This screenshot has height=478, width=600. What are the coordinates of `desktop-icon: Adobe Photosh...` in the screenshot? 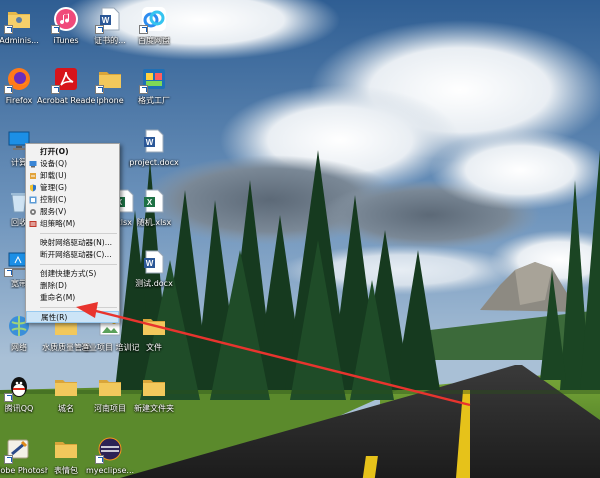 It's located at (24, 455).